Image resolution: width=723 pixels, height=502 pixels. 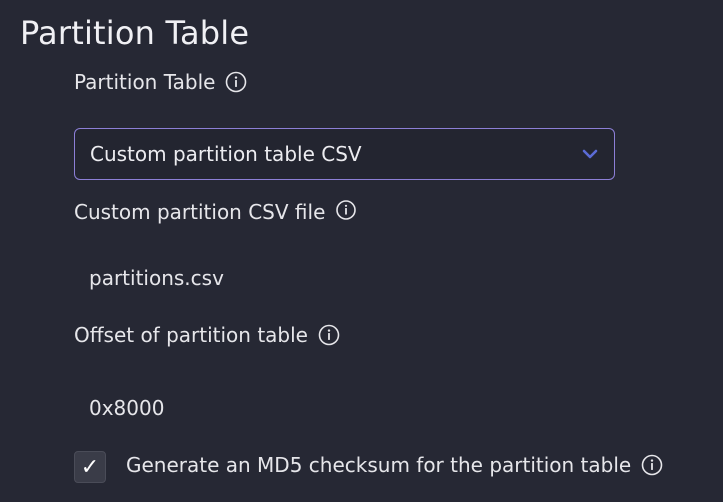 I want to click on offset-input: 0x8000, so click(x=126, y=408).